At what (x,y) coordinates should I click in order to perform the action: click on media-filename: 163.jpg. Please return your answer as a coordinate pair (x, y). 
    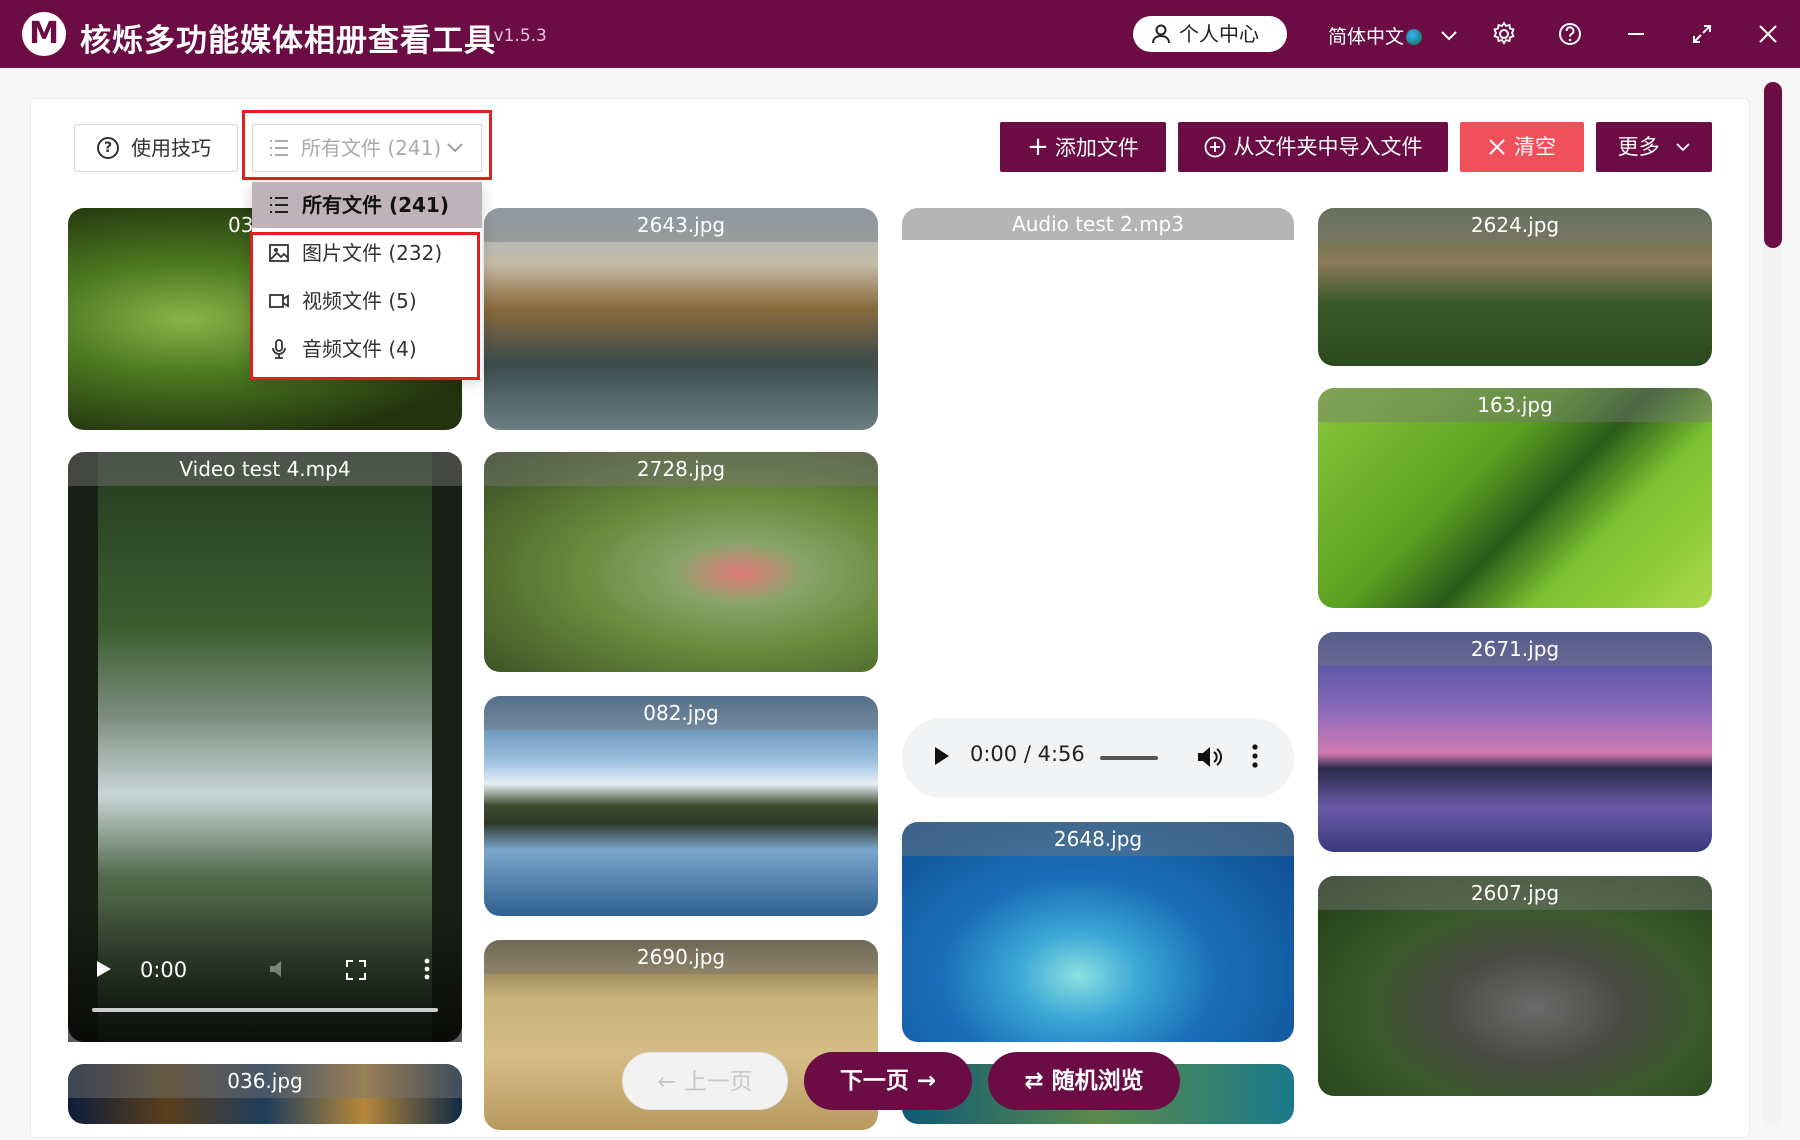
    Looking at the image, I should click on (1515, 405).